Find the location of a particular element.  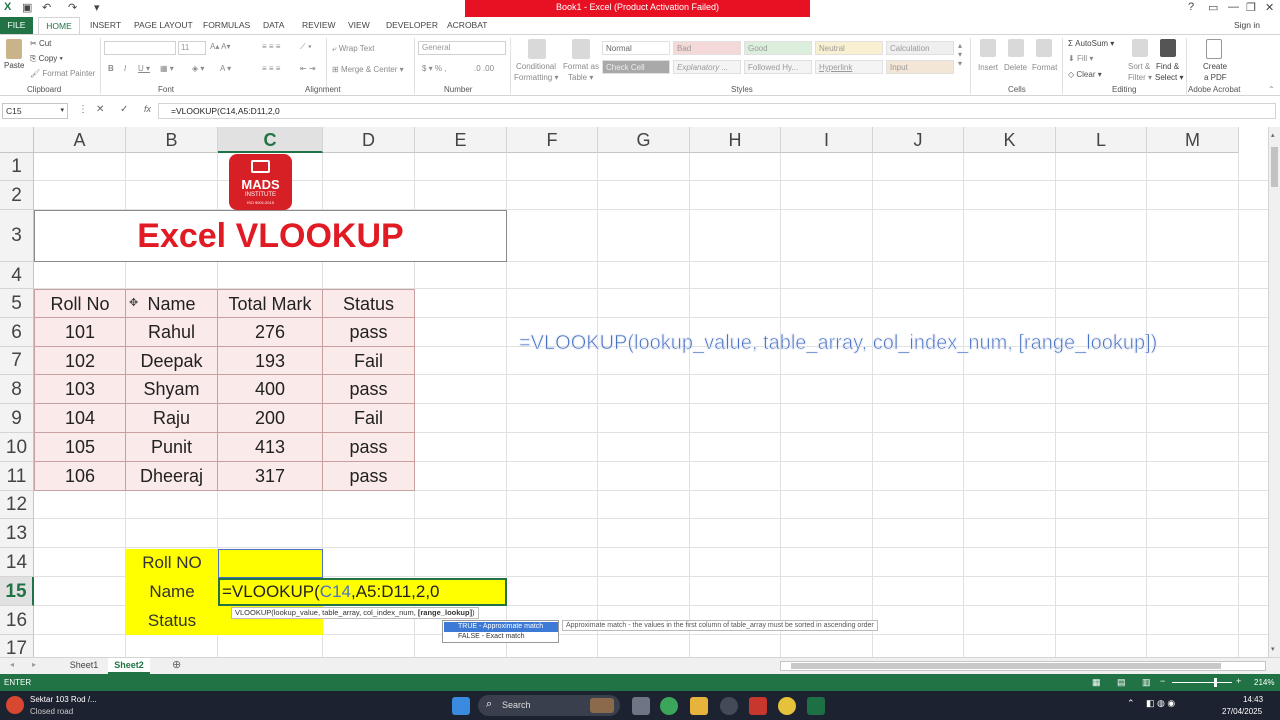

tab-view: VIEW is located at coordinates (359, 25).